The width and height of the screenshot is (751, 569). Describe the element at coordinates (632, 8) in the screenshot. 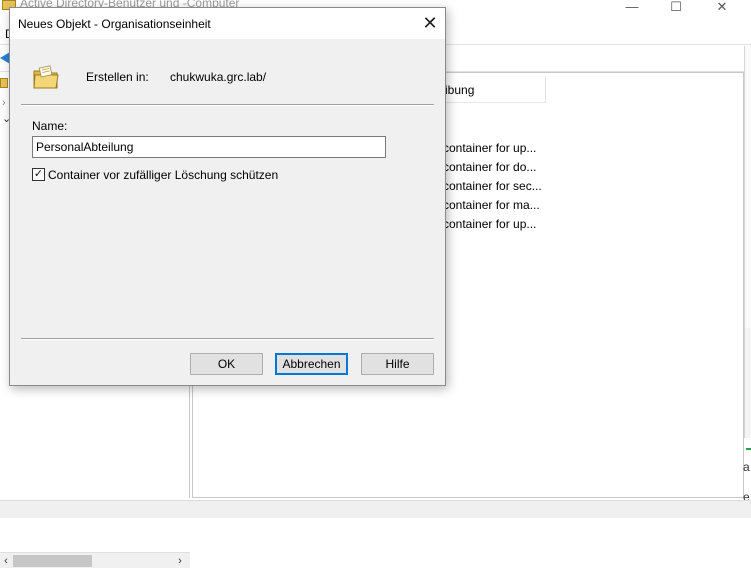

I see `minimize-button: —` at that location.